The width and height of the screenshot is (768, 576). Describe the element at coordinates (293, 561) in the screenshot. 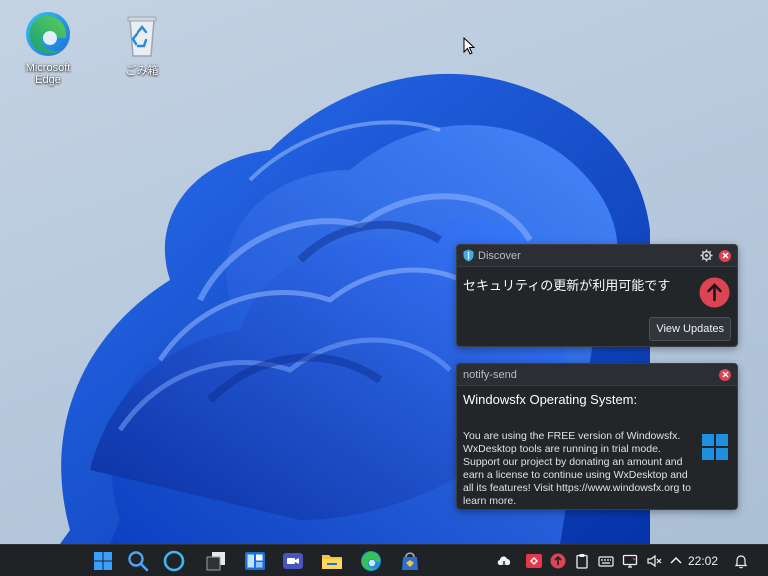

I see `teams-icon` at that location.